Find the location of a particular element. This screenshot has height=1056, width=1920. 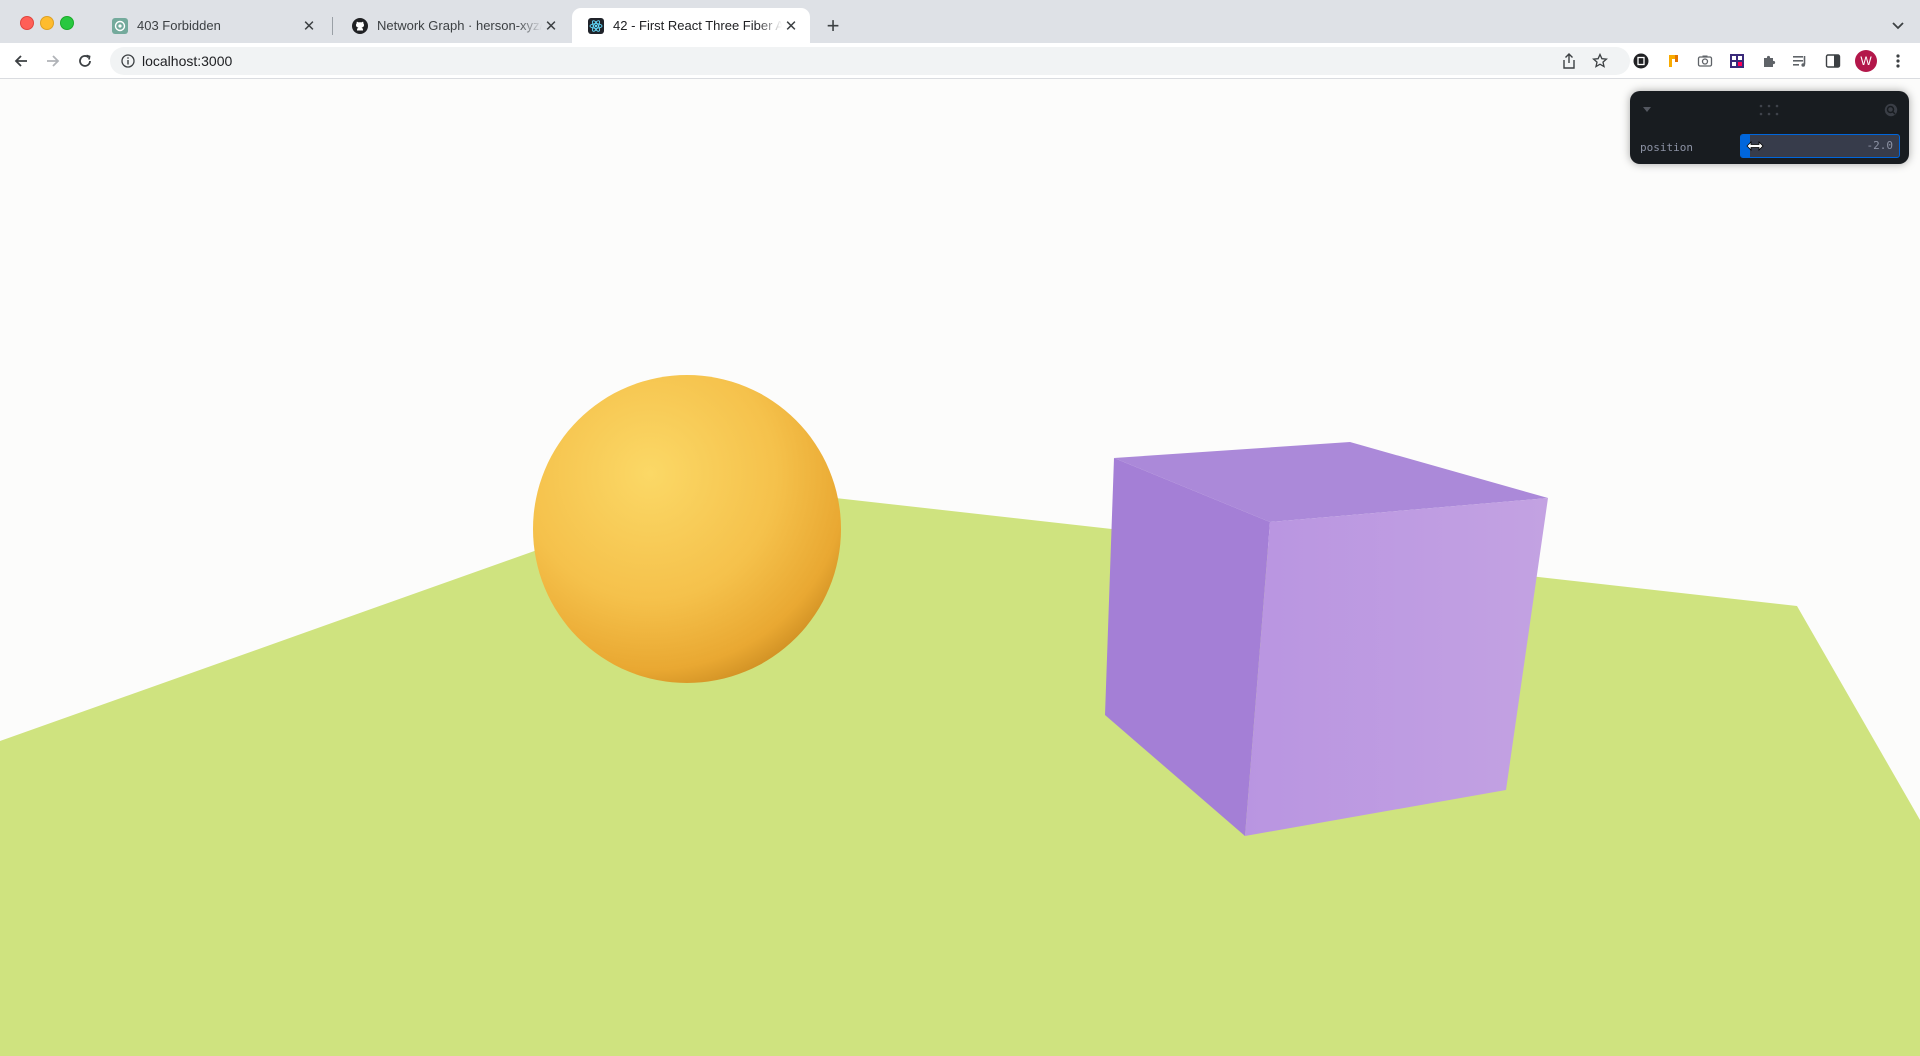

reload-button is located at coordinates (85, 61).